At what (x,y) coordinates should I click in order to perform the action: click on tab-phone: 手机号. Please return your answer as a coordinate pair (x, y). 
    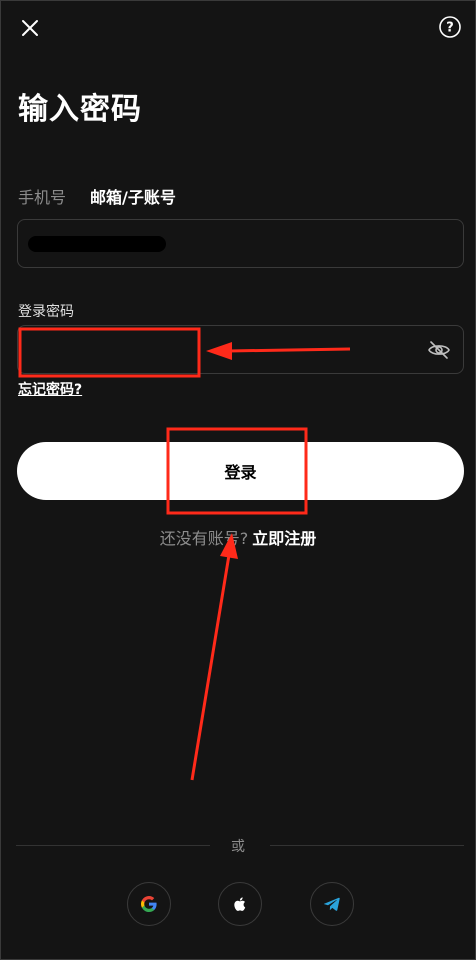
    Looking at the image, I should click on (42, 196).